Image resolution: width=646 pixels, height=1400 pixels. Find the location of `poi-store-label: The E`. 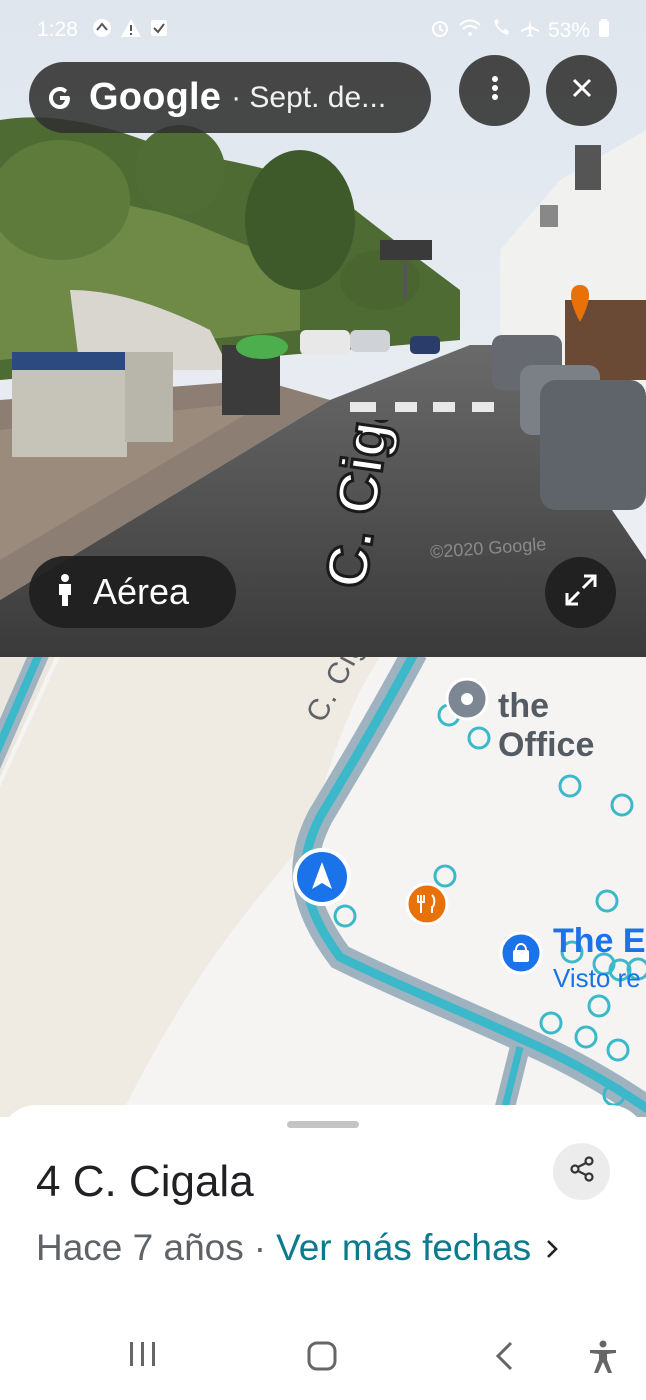

poi-store-label: The E is located at coordinates (599, 941).